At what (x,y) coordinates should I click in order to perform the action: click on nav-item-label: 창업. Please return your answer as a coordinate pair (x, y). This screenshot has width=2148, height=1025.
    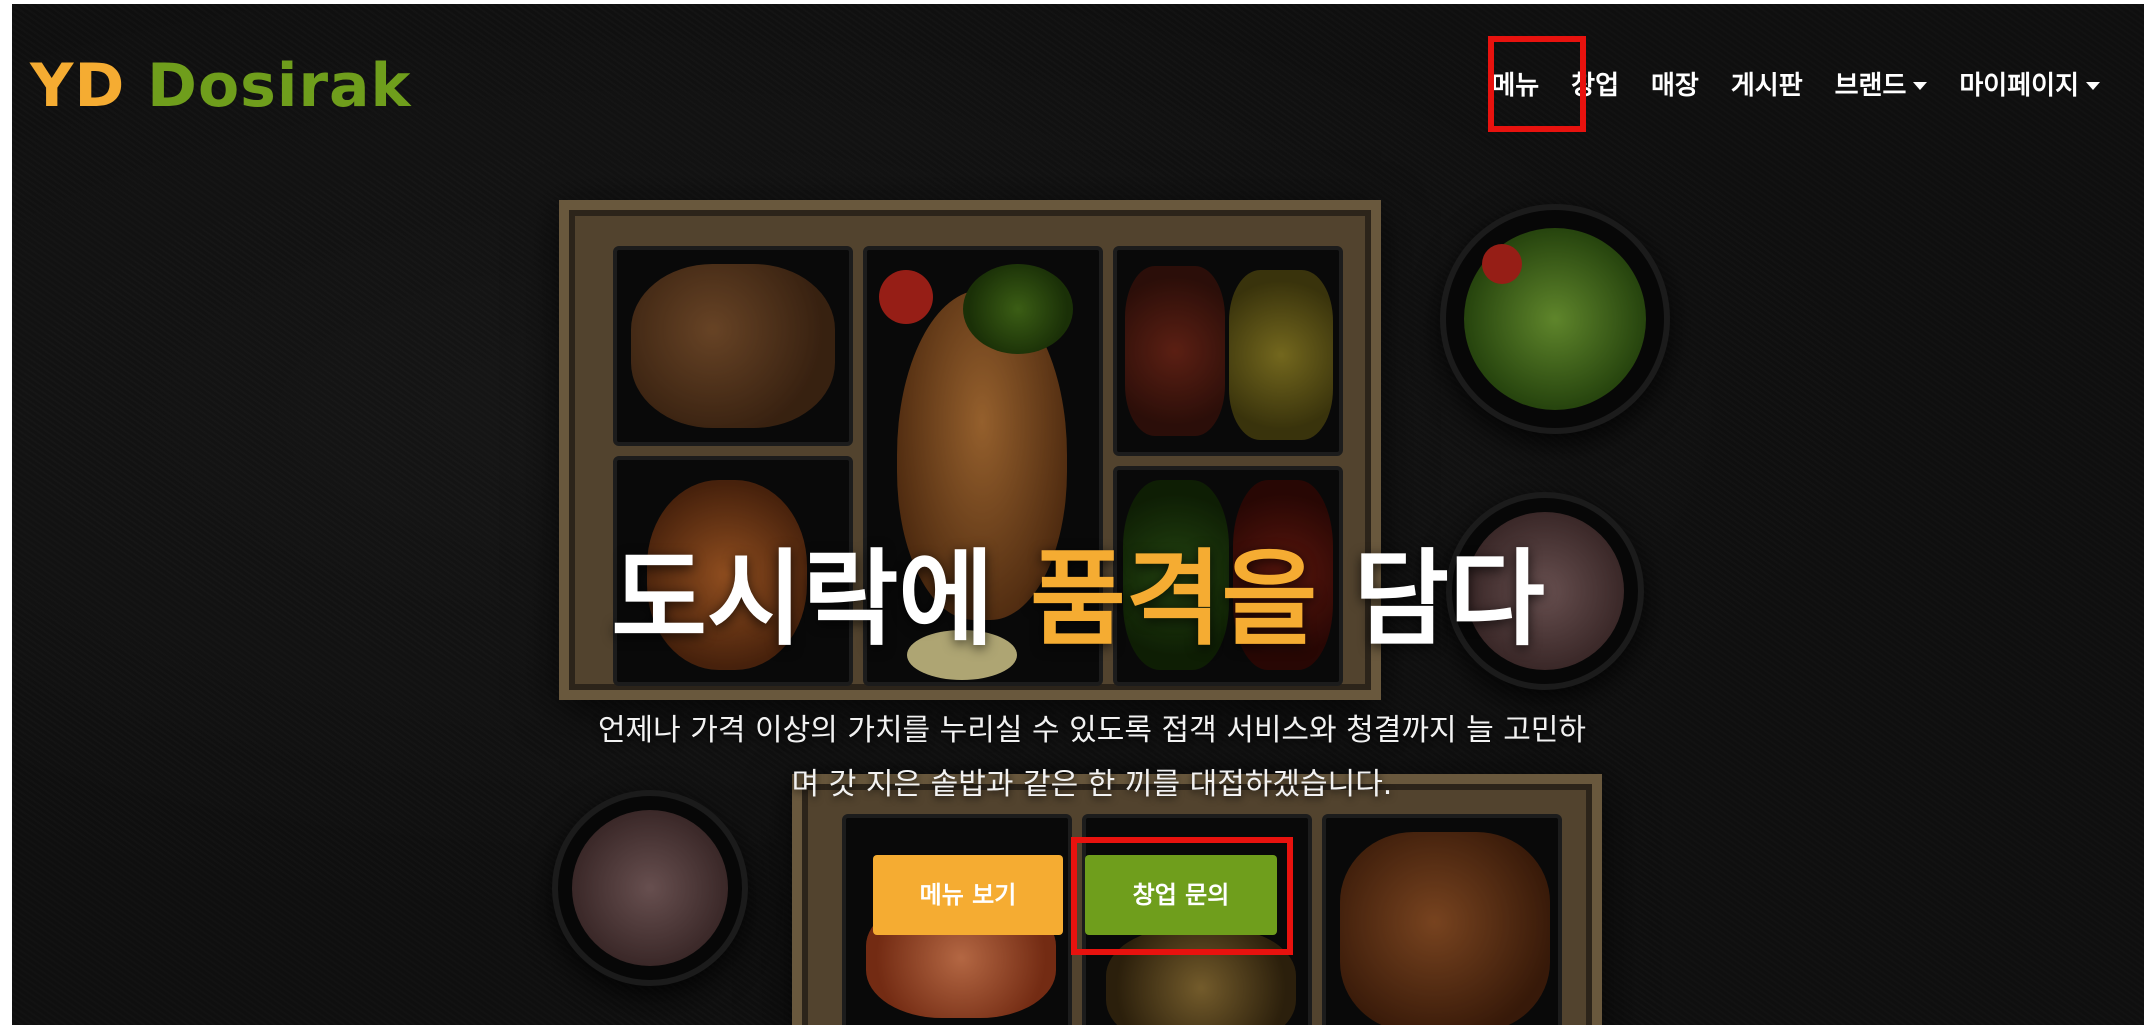
    Looking at the image, I should click on (1595, 86).